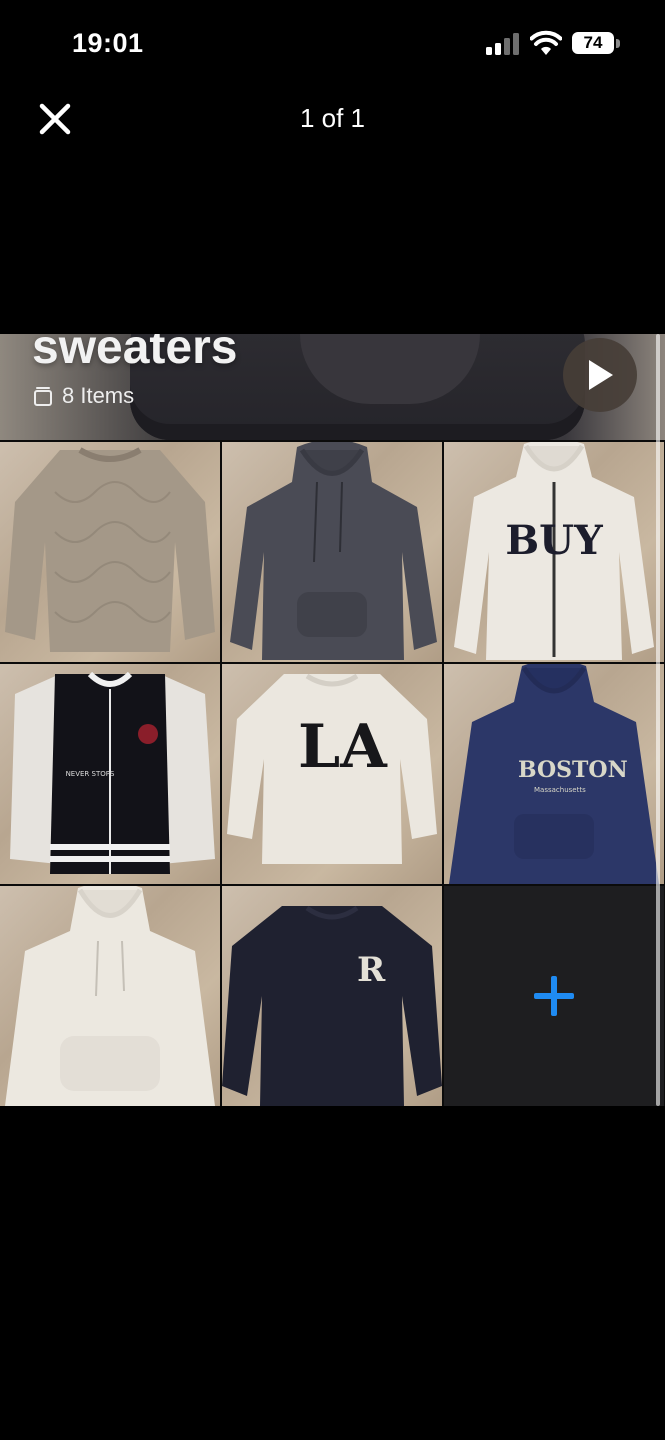 This screenshot has height=1440, width=665. I want to click on battery-indicator: 74, so click(597, 44).